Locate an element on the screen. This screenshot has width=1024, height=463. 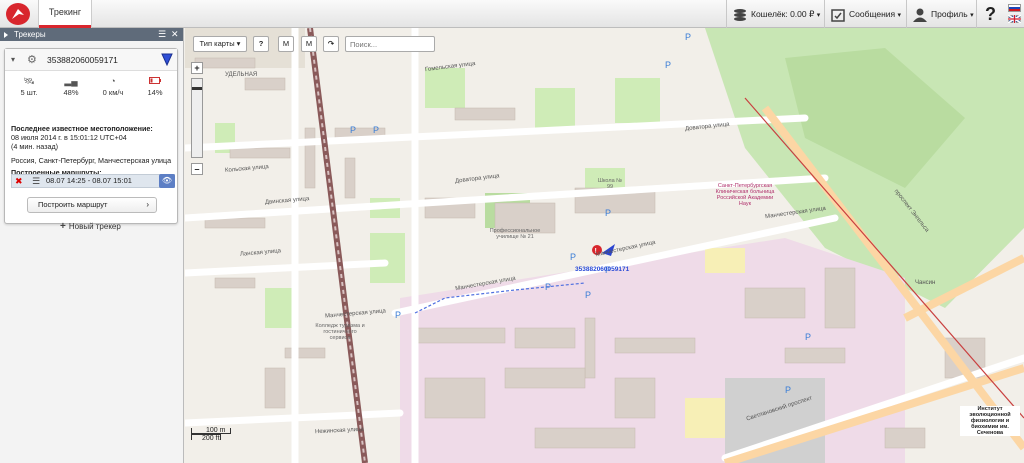
stat-speed-value: 0 км/ч is located at coordinates (113, 92).